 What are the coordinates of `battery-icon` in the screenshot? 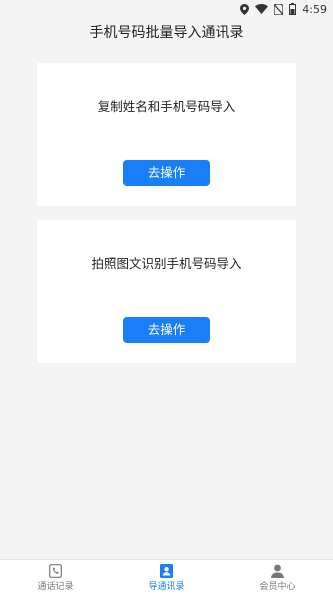 It's located at (293, 9).